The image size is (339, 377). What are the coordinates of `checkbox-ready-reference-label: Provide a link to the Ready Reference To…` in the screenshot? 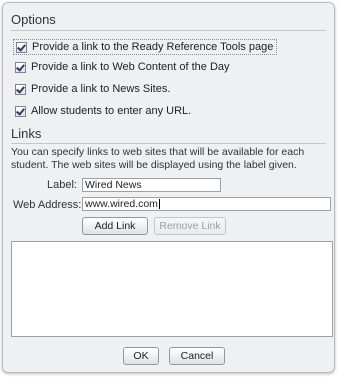 It's located at (153, 47).